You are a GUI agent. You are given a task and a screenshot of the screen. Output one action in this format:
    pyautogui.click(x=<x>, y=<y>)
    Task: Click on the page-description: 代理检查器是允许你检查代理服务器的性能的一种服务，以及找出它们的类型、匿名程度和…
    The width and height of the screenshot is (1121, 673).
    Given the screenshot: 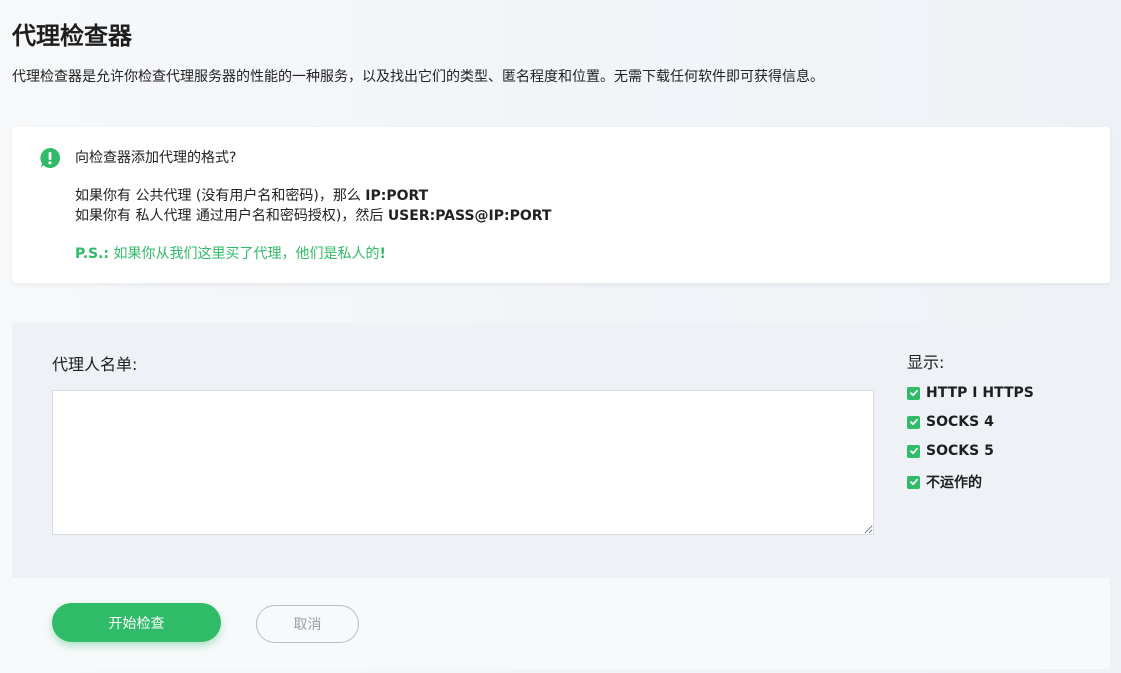 What is the action you would take?
    pyautogui.click(x=418, y=77)
    